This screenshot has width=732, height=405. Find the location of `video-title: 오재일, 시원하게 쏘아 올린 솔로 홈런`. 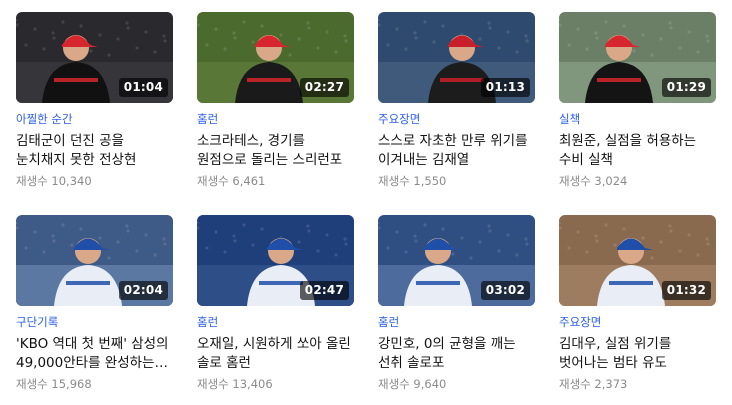

video-title: 오재일, 시원하게 쏘아 올린 솔로 홈런 is located at coordinates (275, 354).